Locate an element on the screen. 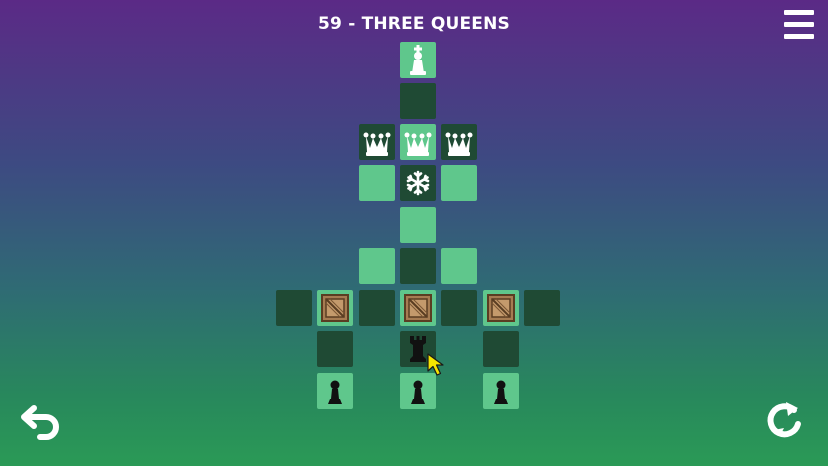 The width and height of the screenshot is (828, 466). restart-button is located at coordinates (784, 420).